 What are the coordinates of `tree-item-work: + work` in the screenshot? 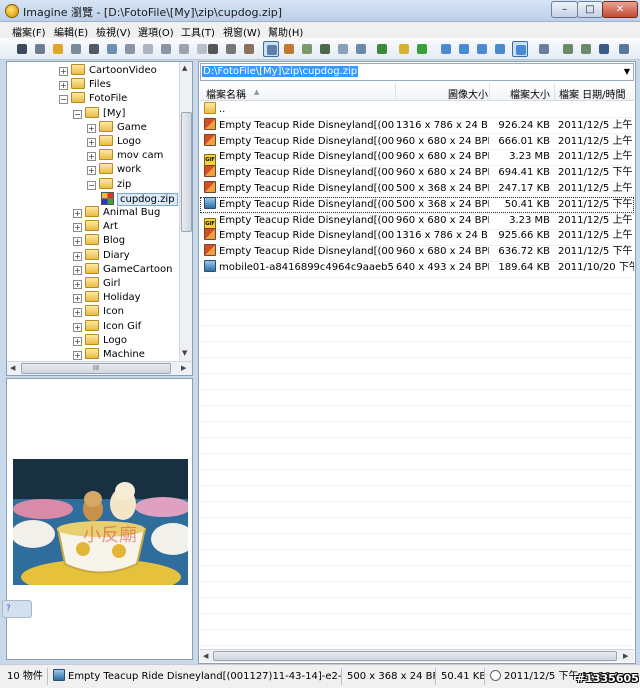 It's located at (114, 170).